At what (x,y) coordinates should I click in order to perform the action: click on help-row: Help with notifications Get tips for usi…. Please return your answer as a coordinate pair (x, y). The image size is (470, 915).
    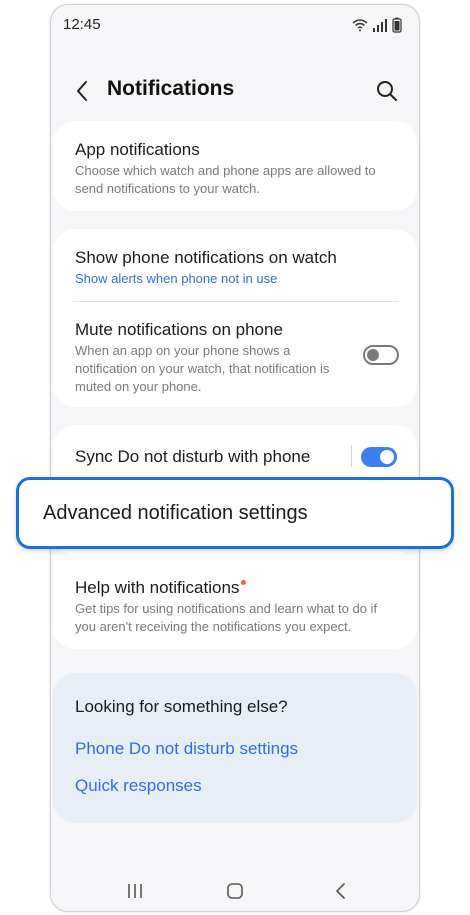
    Looking at the image, I should click on (235, 606).